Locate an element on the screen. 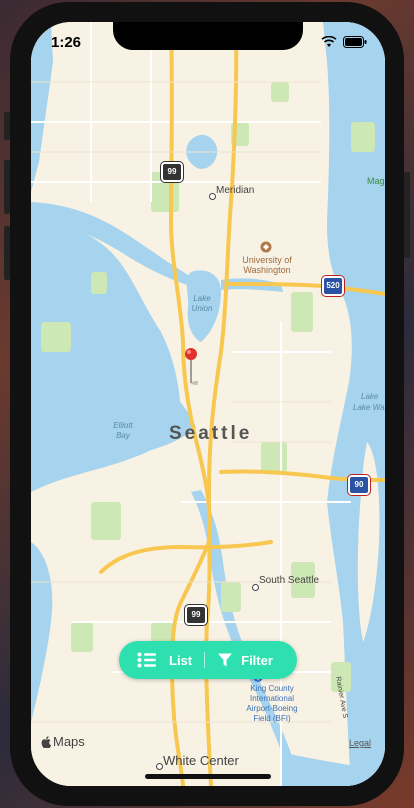 The height and width of the screenshot is (808, 414). route-shield-sr99: 99 is located at coordinates (172, 172).